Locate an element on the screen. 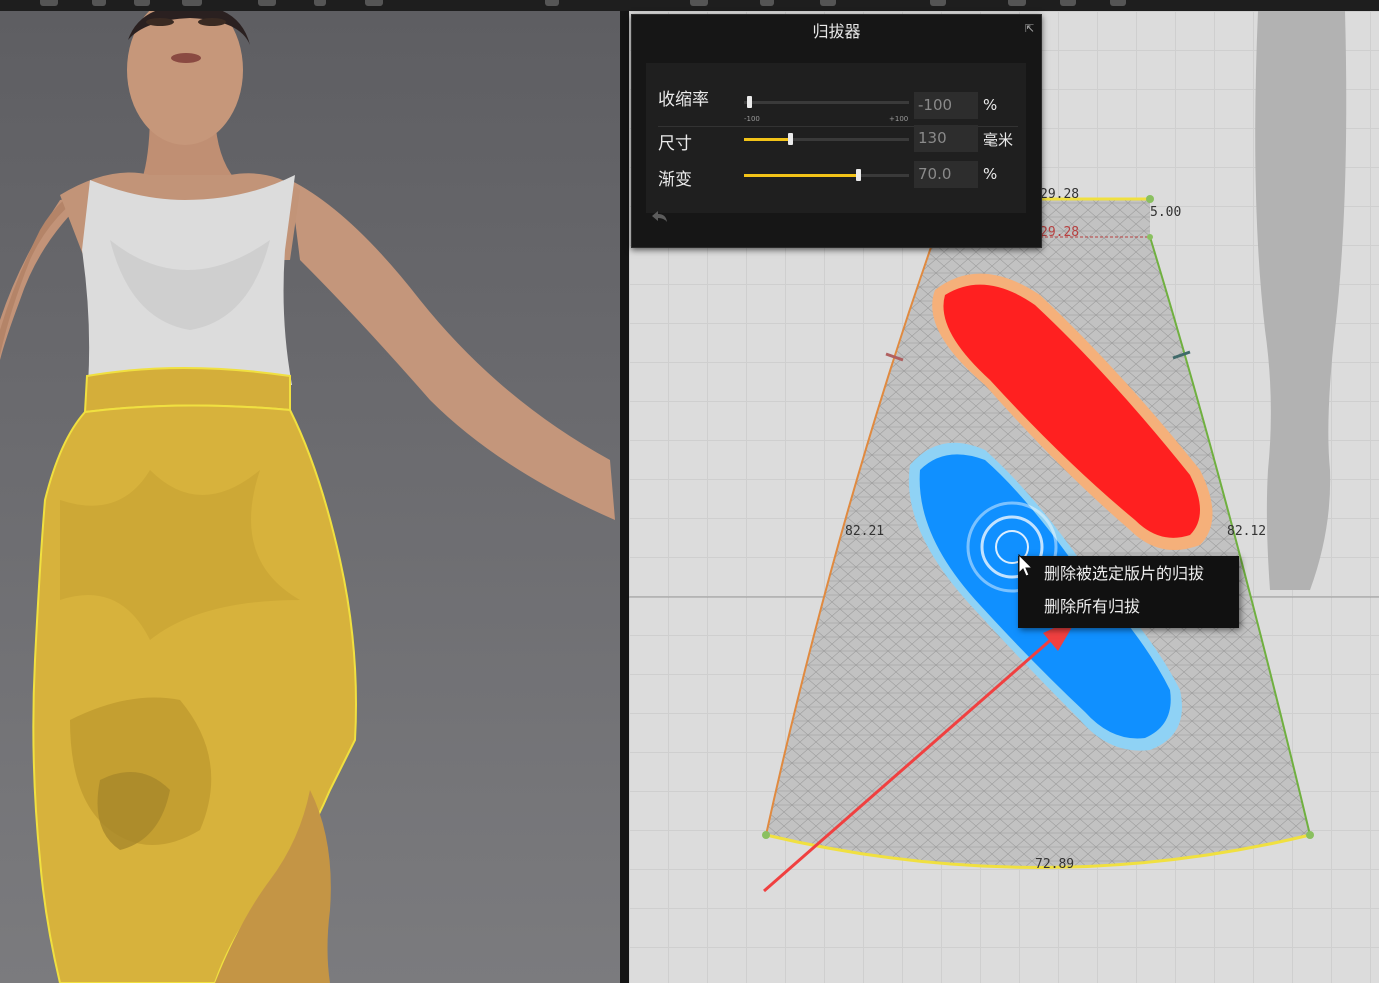  size-unit: 毫米 is located at coordinates (998, 140).